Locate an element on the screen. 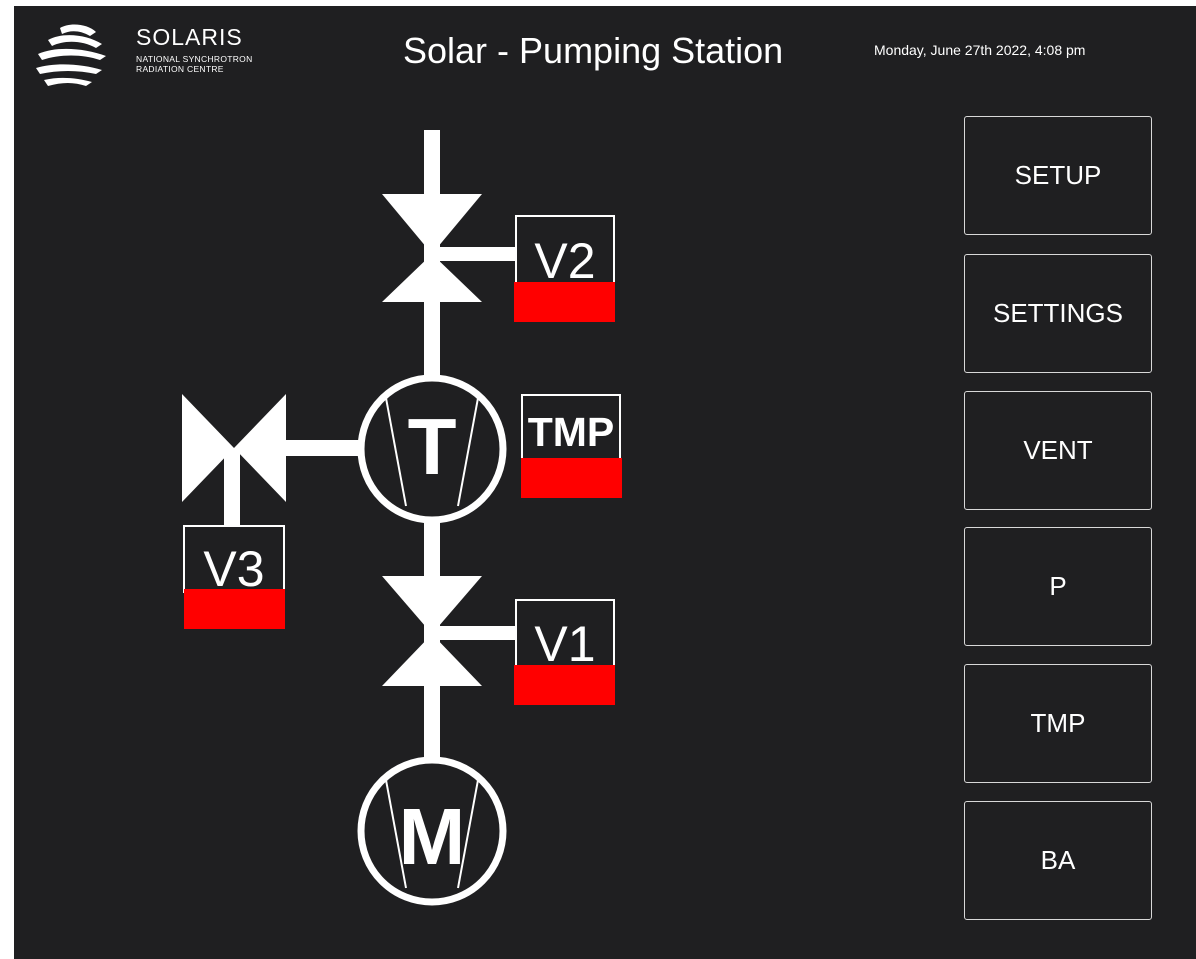  tmp-status-indicator is located at coordinates (571, 478).